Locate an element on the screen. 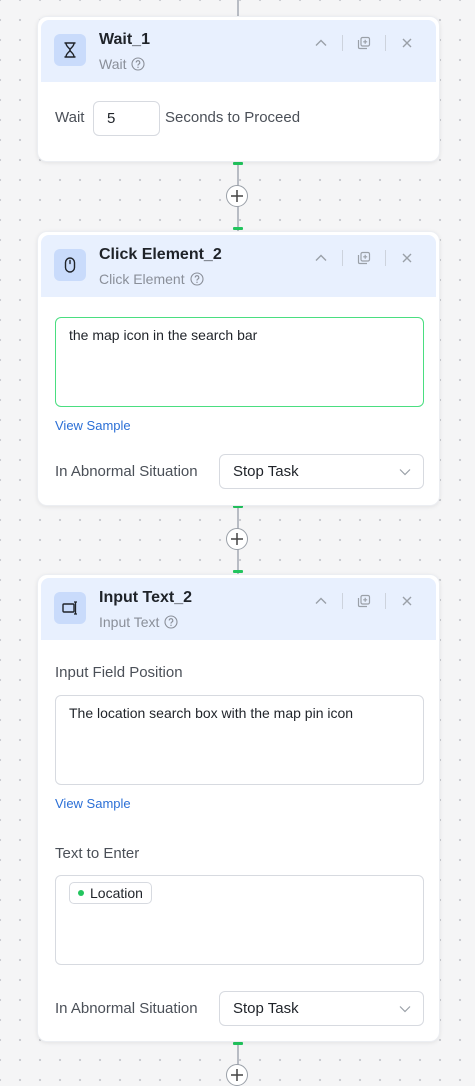 The height and width of the screenshot is (1086, 475). variable-tag-label: Location is located at coordinates (116, 893).